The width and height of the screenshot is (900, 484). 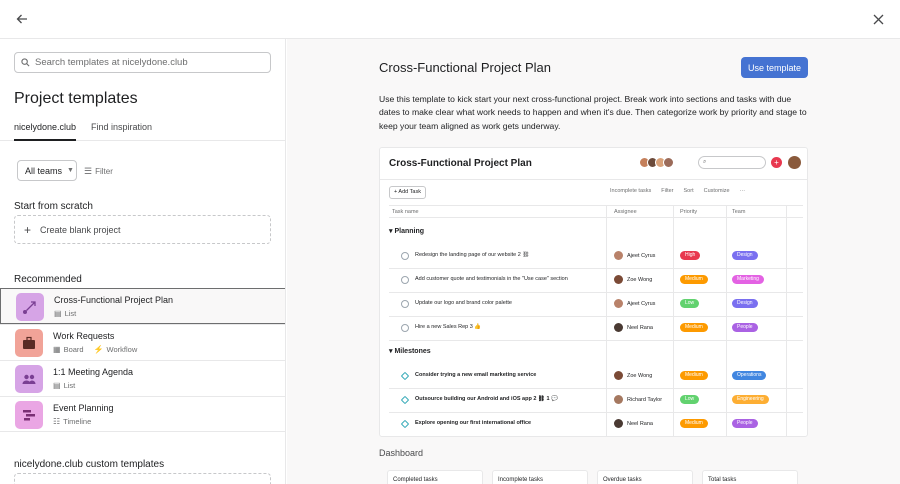 I want to click on template-meta: ▤ List, so click(x=70, y=313).